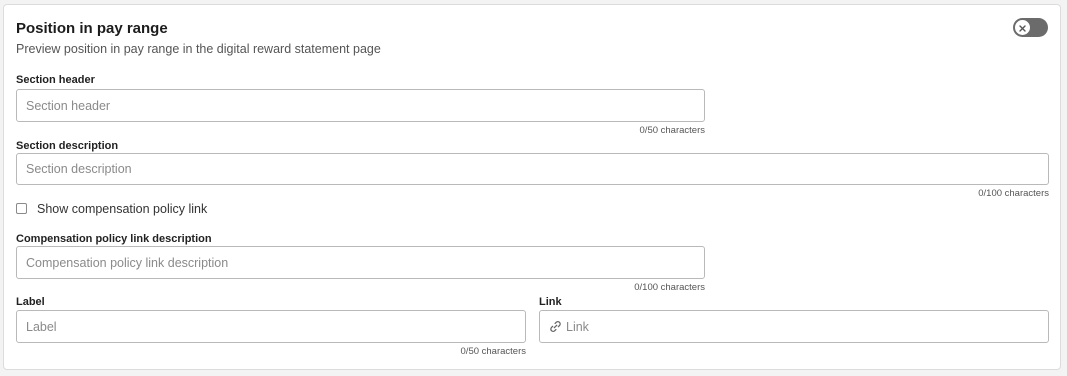  What do you see at coordinates (55, 80) in the screenshot?
I see `section-header-label: Section header` at bounding box center [55, 80].